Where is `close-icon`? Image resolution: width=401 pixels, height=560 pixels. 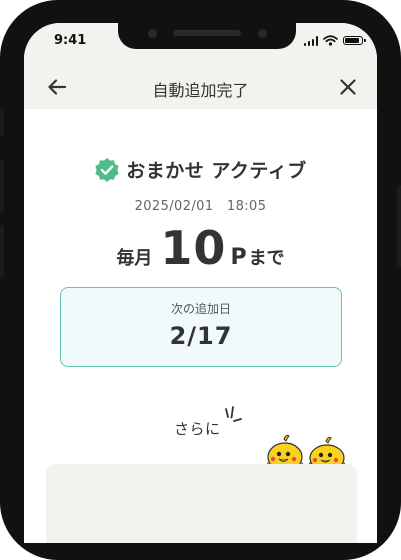 close-icon is located at coordinates (348, 87).